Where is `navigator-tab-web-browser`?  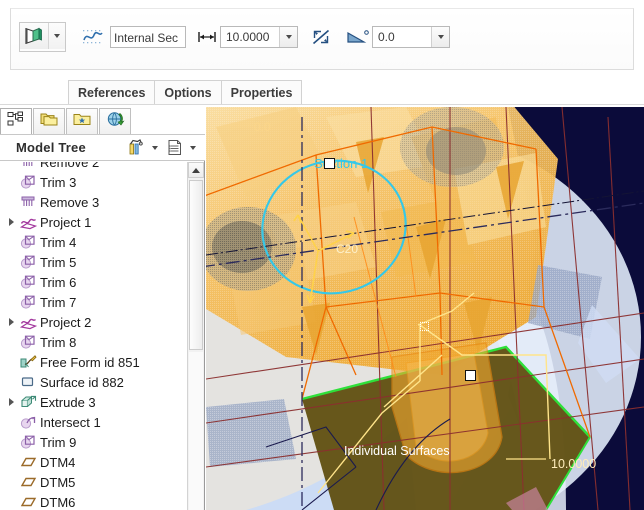
navigator-tab-web-browser is located at coordinates (115, 121).